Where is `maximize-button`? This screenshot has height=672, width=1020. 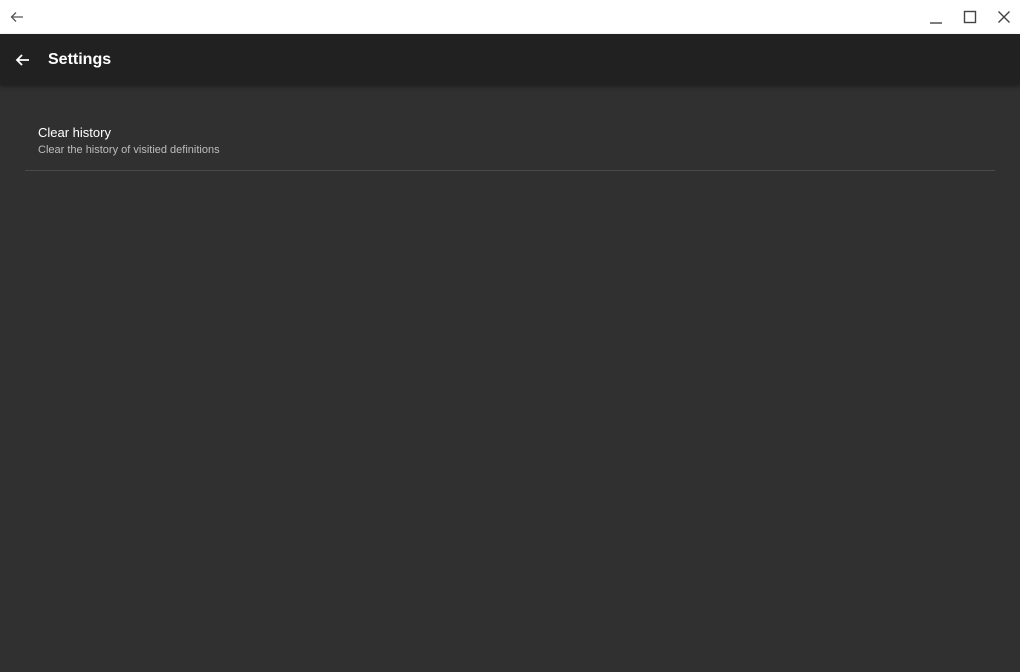
maximize-button is located at coordinates (970, 17).